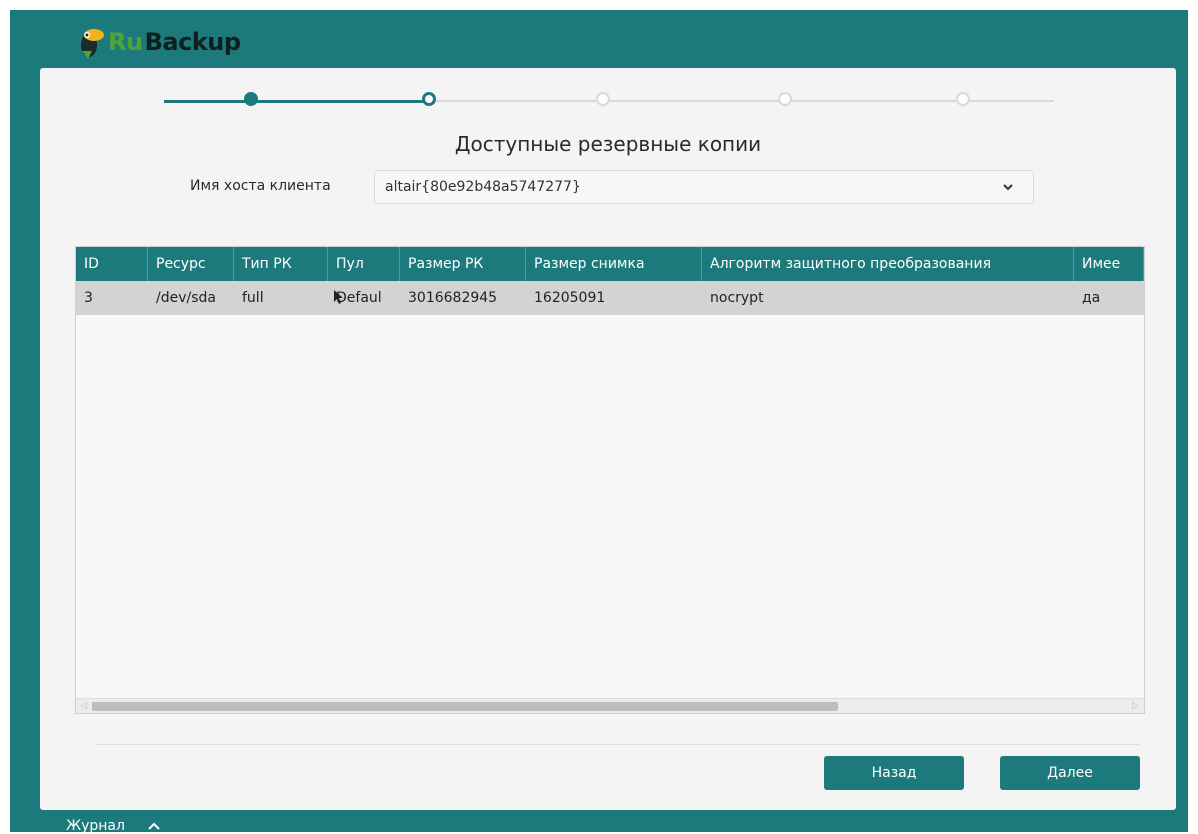 The height and width of the screenshot is (834, 1198). What do you see at coordinates (894, 773) in the screenshot?
I see `back-button: Назад` at bounding box center [894, 773].